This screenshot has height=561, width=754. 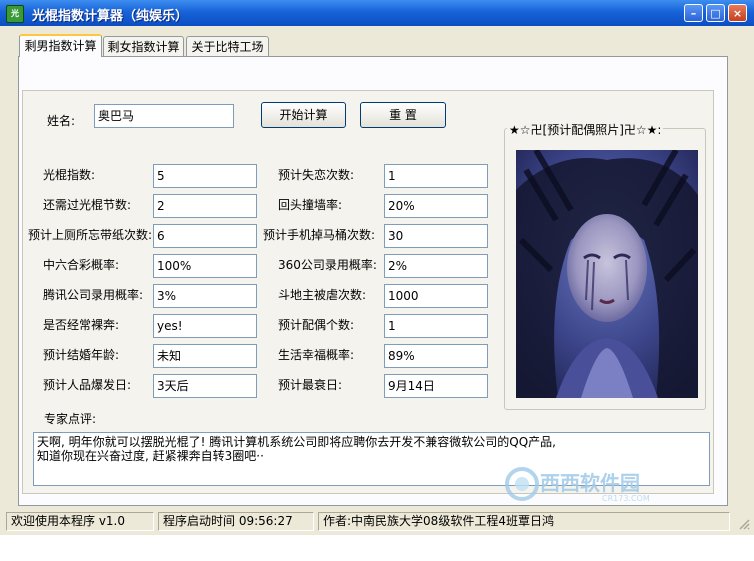 What do you see at coordinates (205, 206) in the screenshot?
I see `singles-day-field: 2` at bounding box center [205, 206].